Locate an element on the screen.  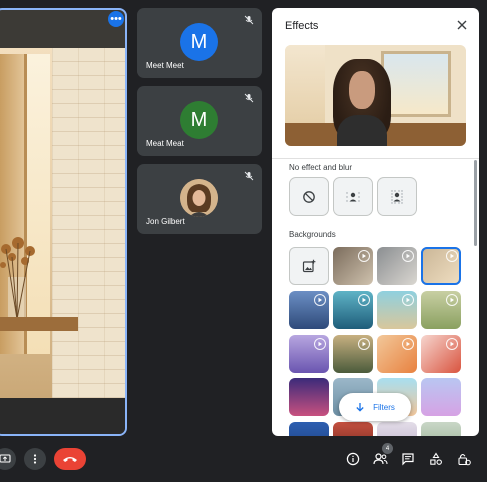
chat-button is located at coordinates (408, 459).